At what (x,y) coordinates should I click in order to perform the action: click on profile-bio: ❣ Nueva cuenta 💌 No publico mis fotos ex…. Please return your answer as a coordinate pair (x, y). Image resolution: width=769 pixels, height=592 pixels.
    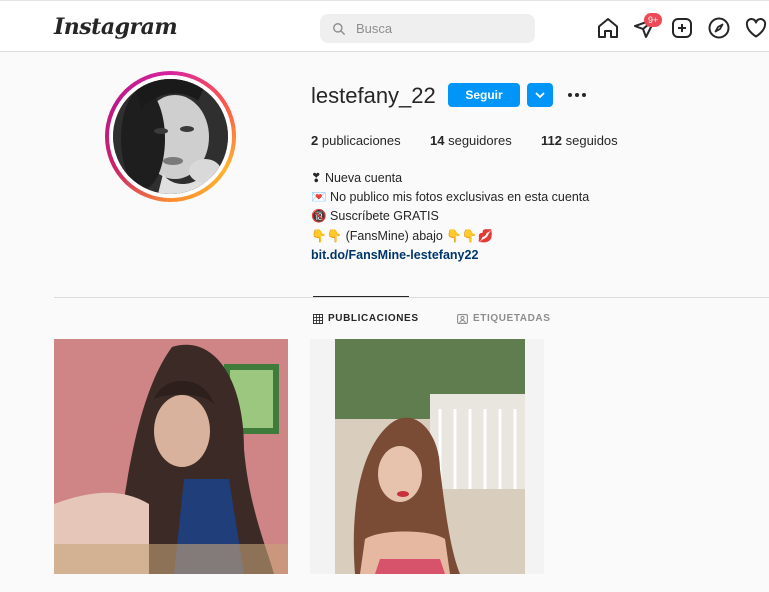
    Looking at the image, I should click on (450, 217).